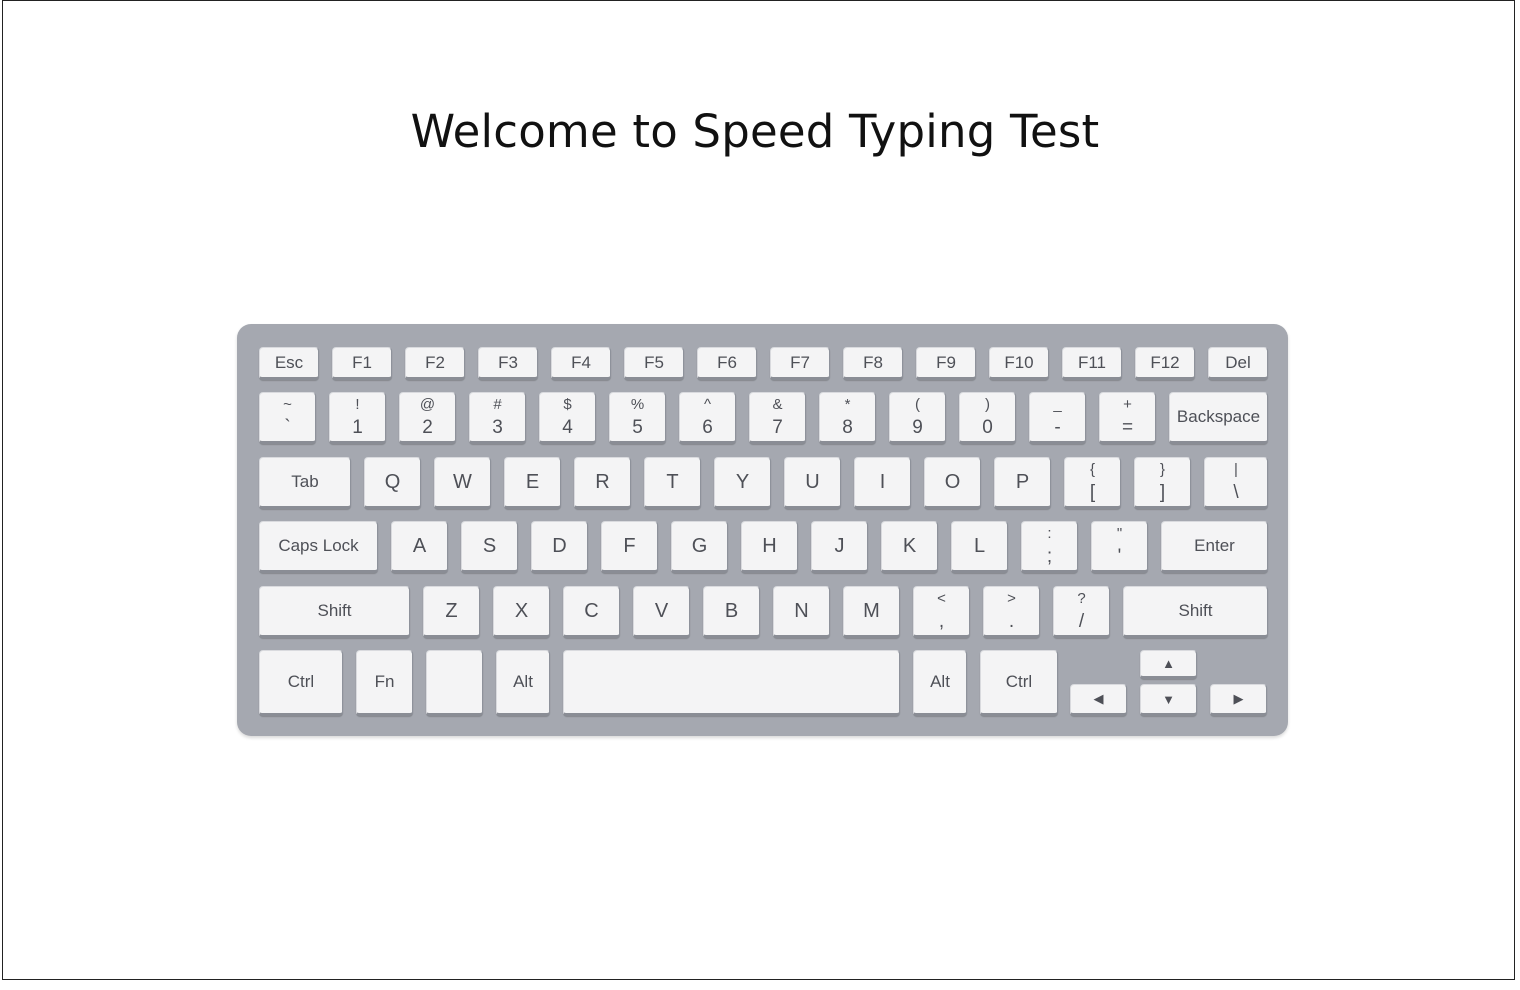 The width and height of the screenshot is (1520, 990). What do you see at coordinates (801, 612) in the screenshot?
I see `key-n: N` at bounding box center [801, 612].